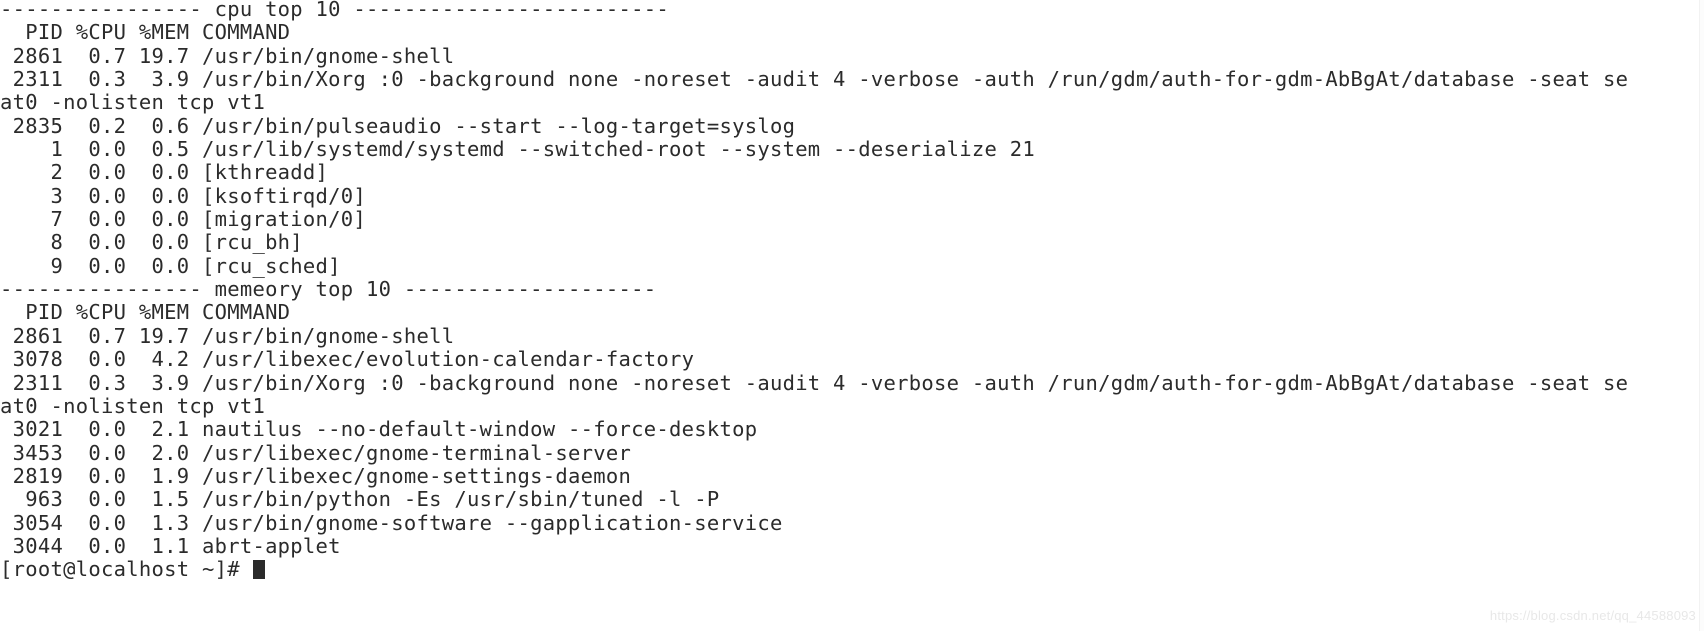  I want to click on column-header-memory: PID %CPU %MEM COMMAND, so click(145, 312).